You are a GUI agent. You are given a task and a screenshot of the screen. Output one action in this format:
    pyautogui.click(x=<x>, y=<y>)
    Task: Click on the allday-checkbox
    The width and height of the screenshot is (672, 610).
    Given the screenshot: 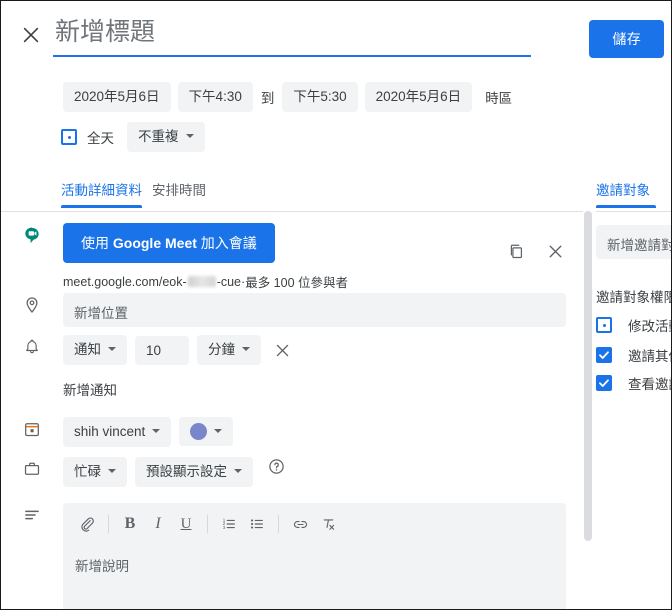 What is the action you would take?
    pyautogui.click(x=69, y=137)
    